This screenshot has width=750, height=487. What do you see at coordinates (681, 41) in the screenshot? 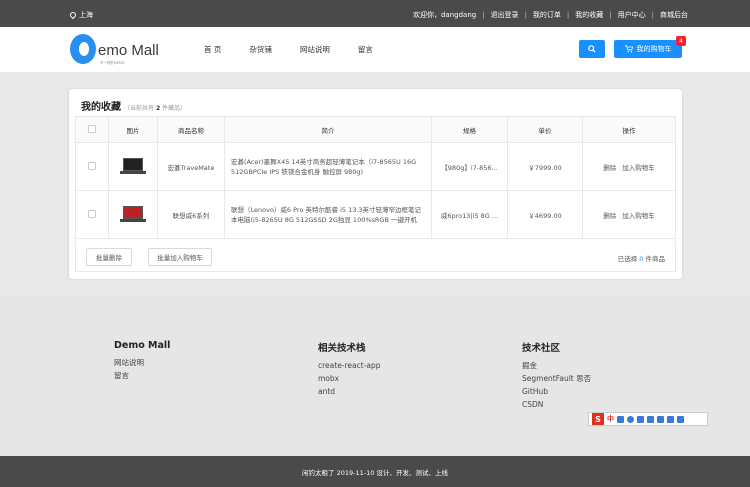
I see `cart-count-badge: 4` at bounding box center [681, 41].